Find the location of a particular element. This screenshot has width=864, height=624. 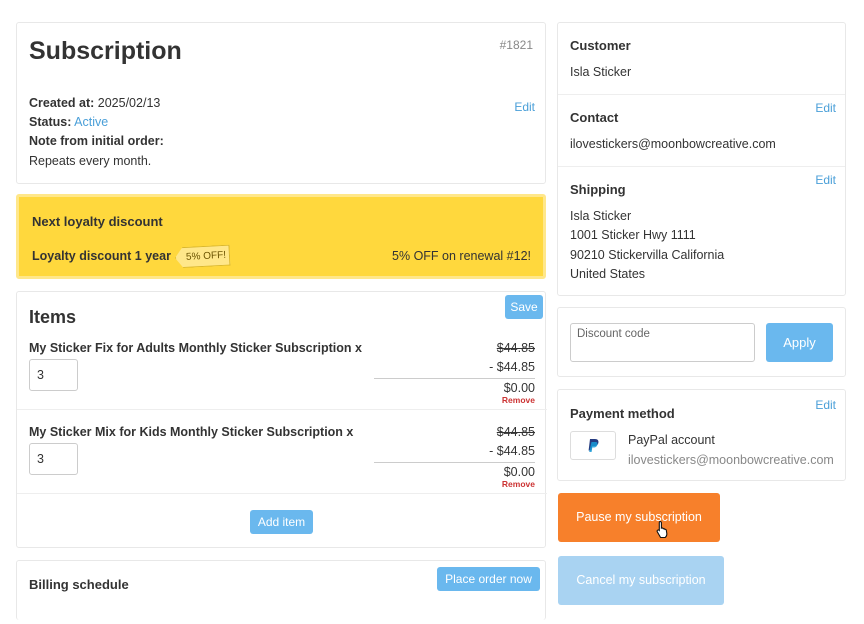

pause-subscription-button: Pause my subscription is located at coordinates (639, 517).